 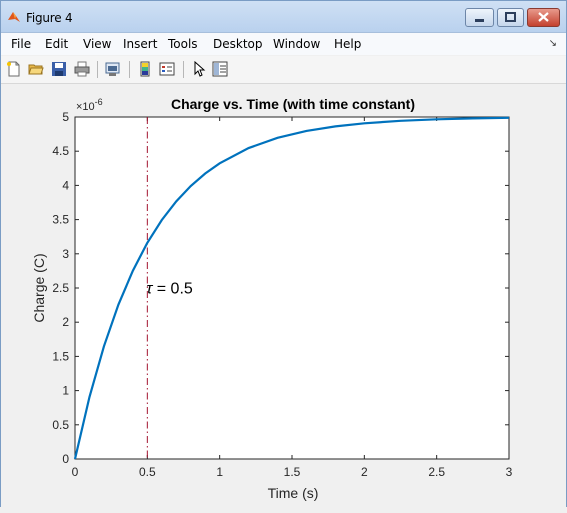 What do you see at coordinates (65, 391) in the screenshot?
I see `y-tick-label: 1` at bounding box center [65, 391].